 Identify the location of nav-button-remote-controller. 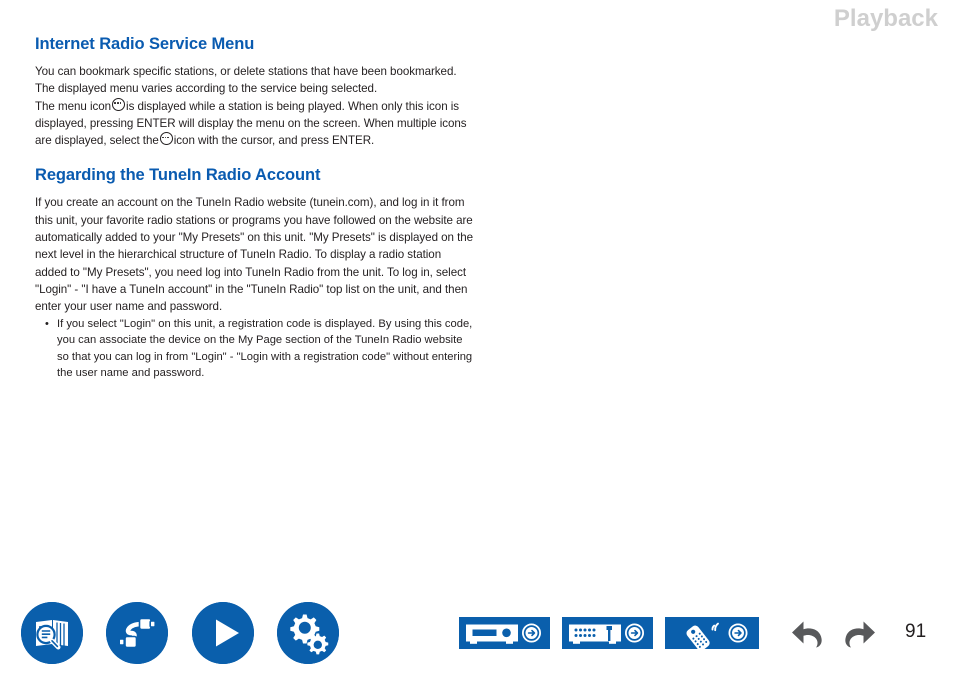
(712, 633).